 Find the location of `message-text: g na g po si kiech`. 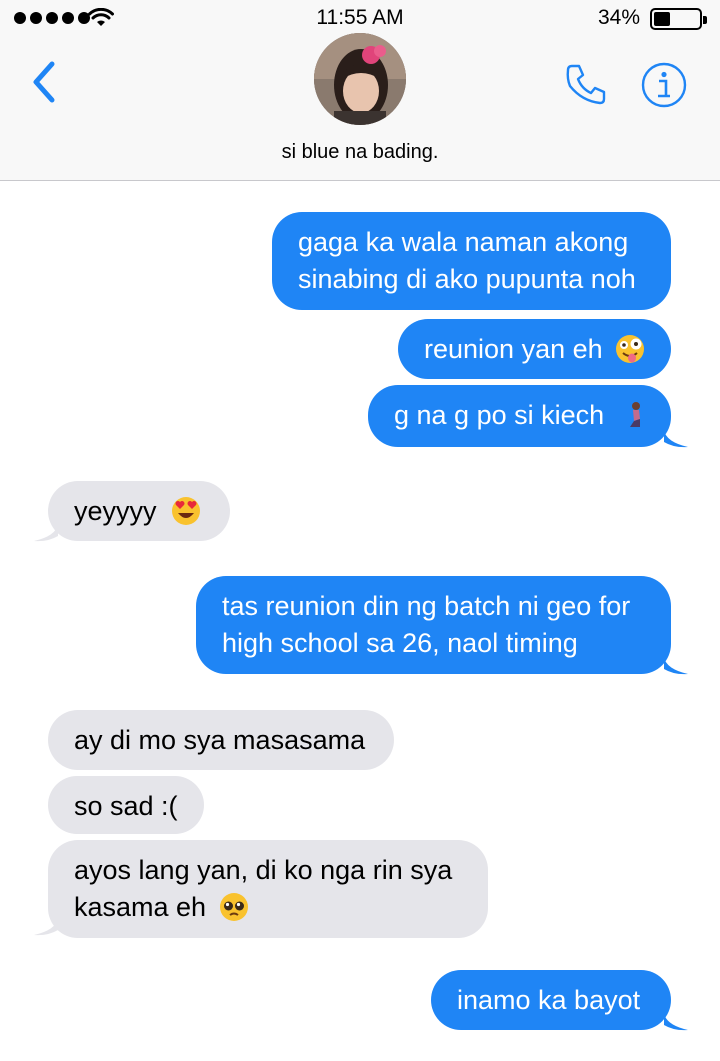

message-text: g na g po si kiech is located at coordinates (499, 415).